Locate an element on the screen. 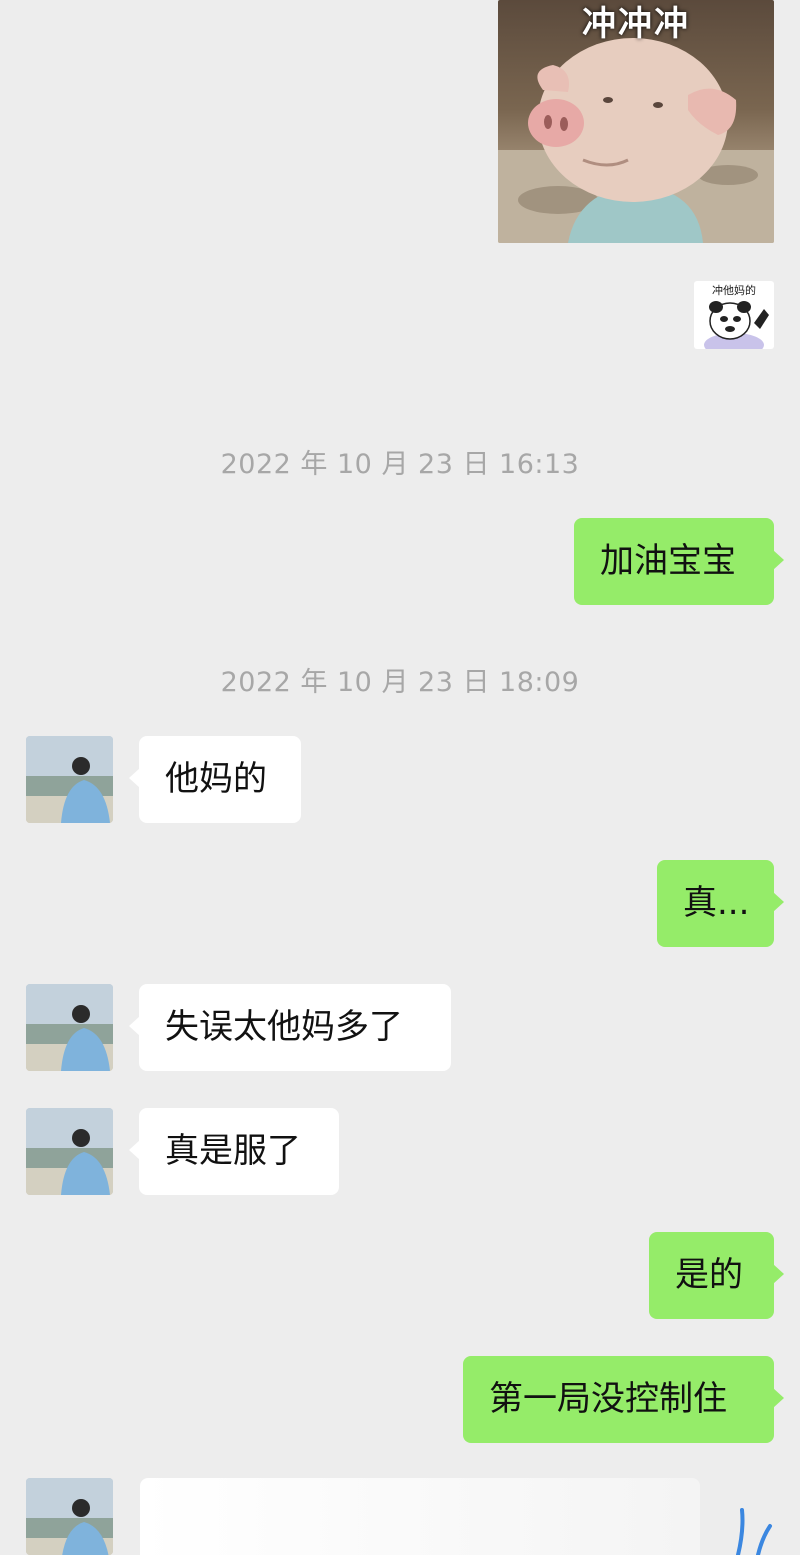 The image size is (800, 1555). panda-sticker-caption: 冲他妈的 is located at coordinates (734, 290).